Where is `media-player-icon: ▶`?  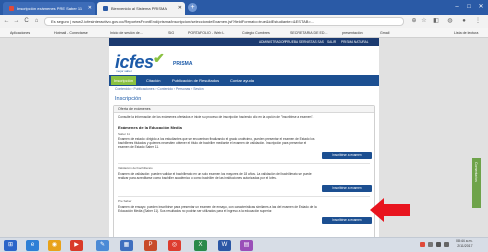
media-player-icon: ▶ is located at coordinates (76, 245).